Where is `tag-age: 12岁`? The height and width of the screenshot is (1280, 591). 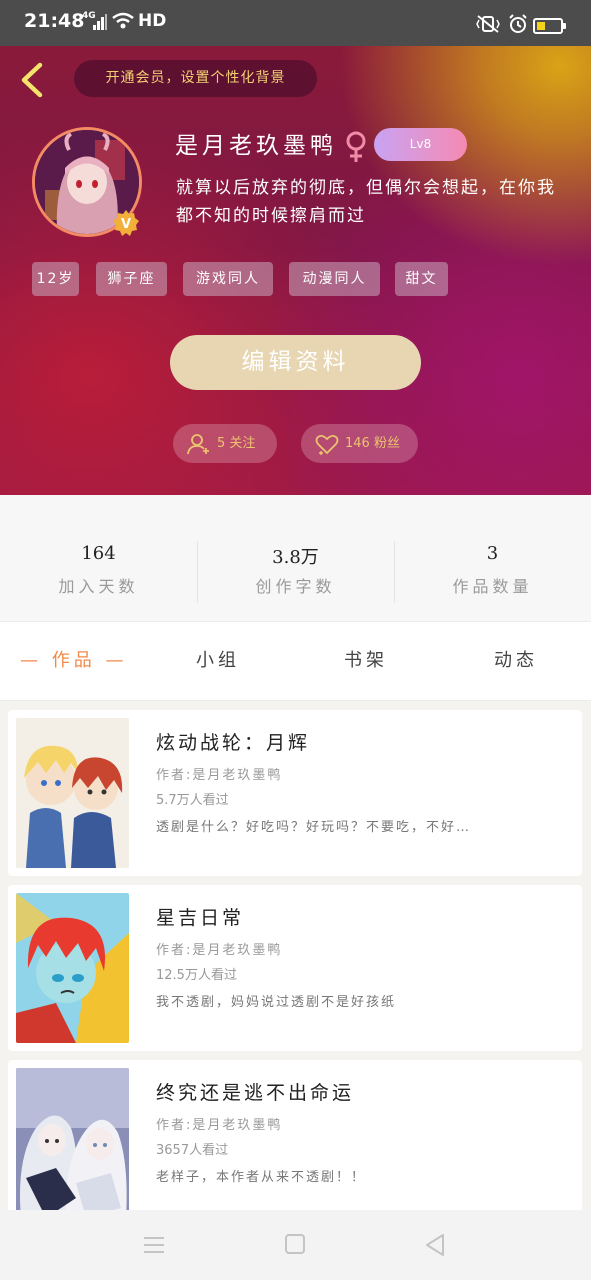
tag-age: 12岁 is located at coordinates (55, 279).